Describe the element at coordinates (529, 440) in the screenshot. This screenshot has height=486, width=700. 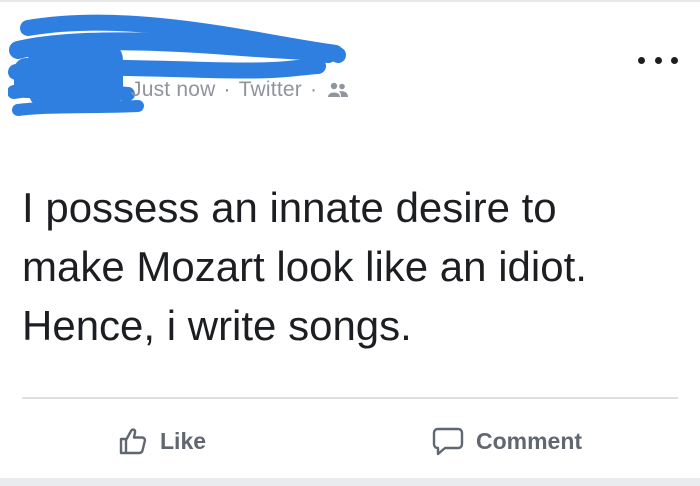
I see `comment-label: Comment` at that location.